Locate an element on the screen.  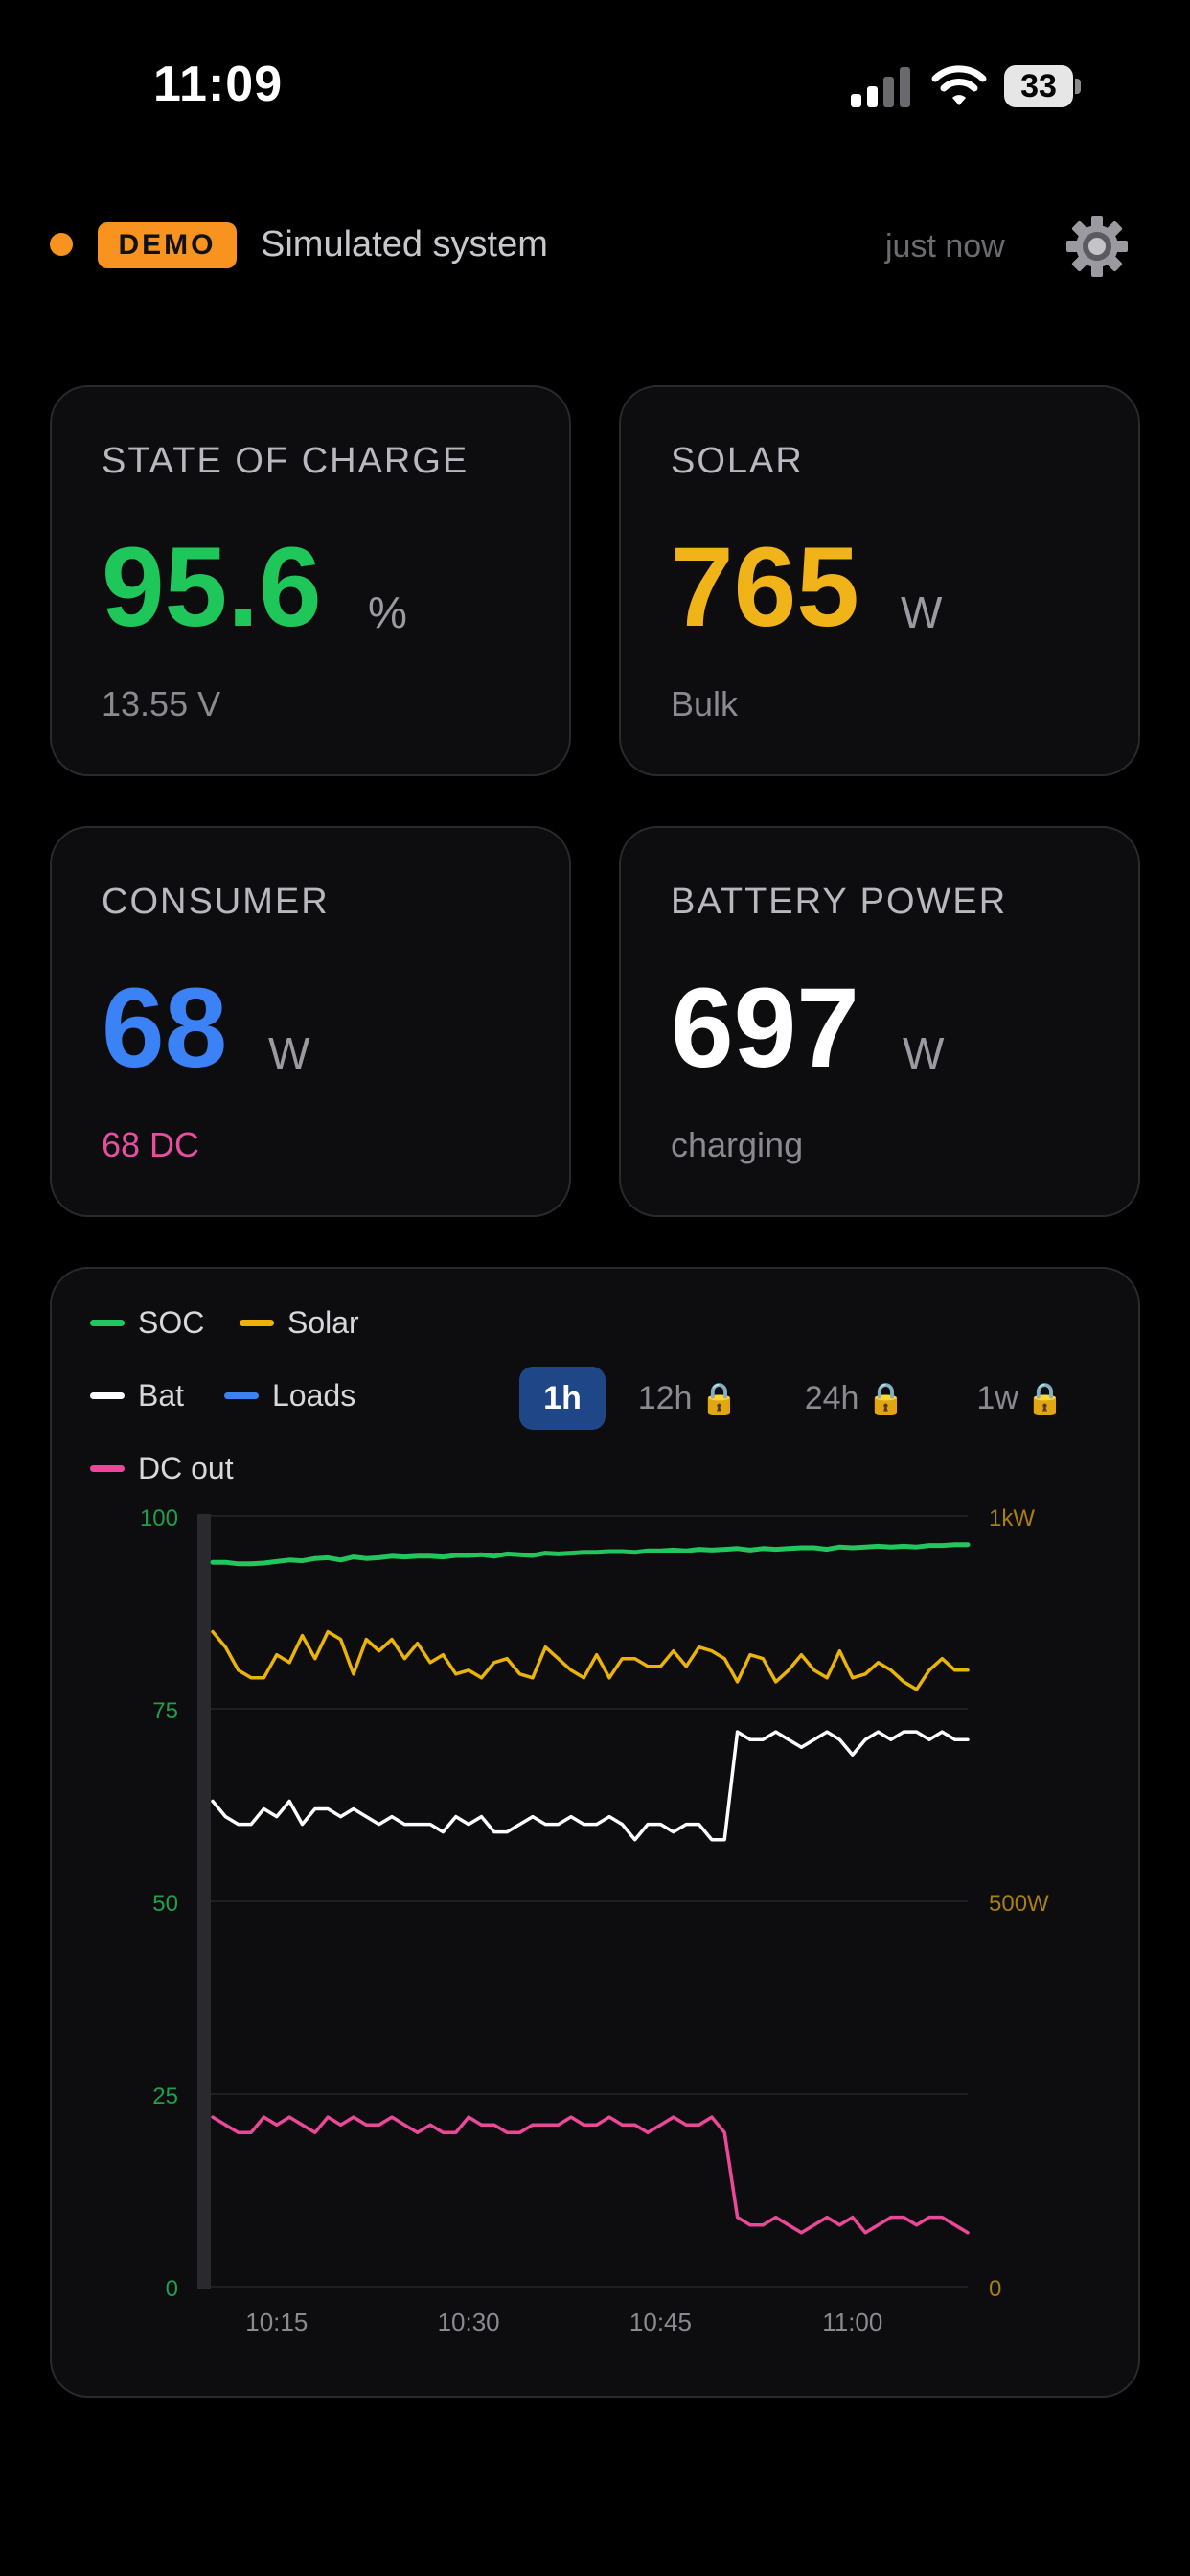
consumer-unit: W is located at coordinates (289, 1053).